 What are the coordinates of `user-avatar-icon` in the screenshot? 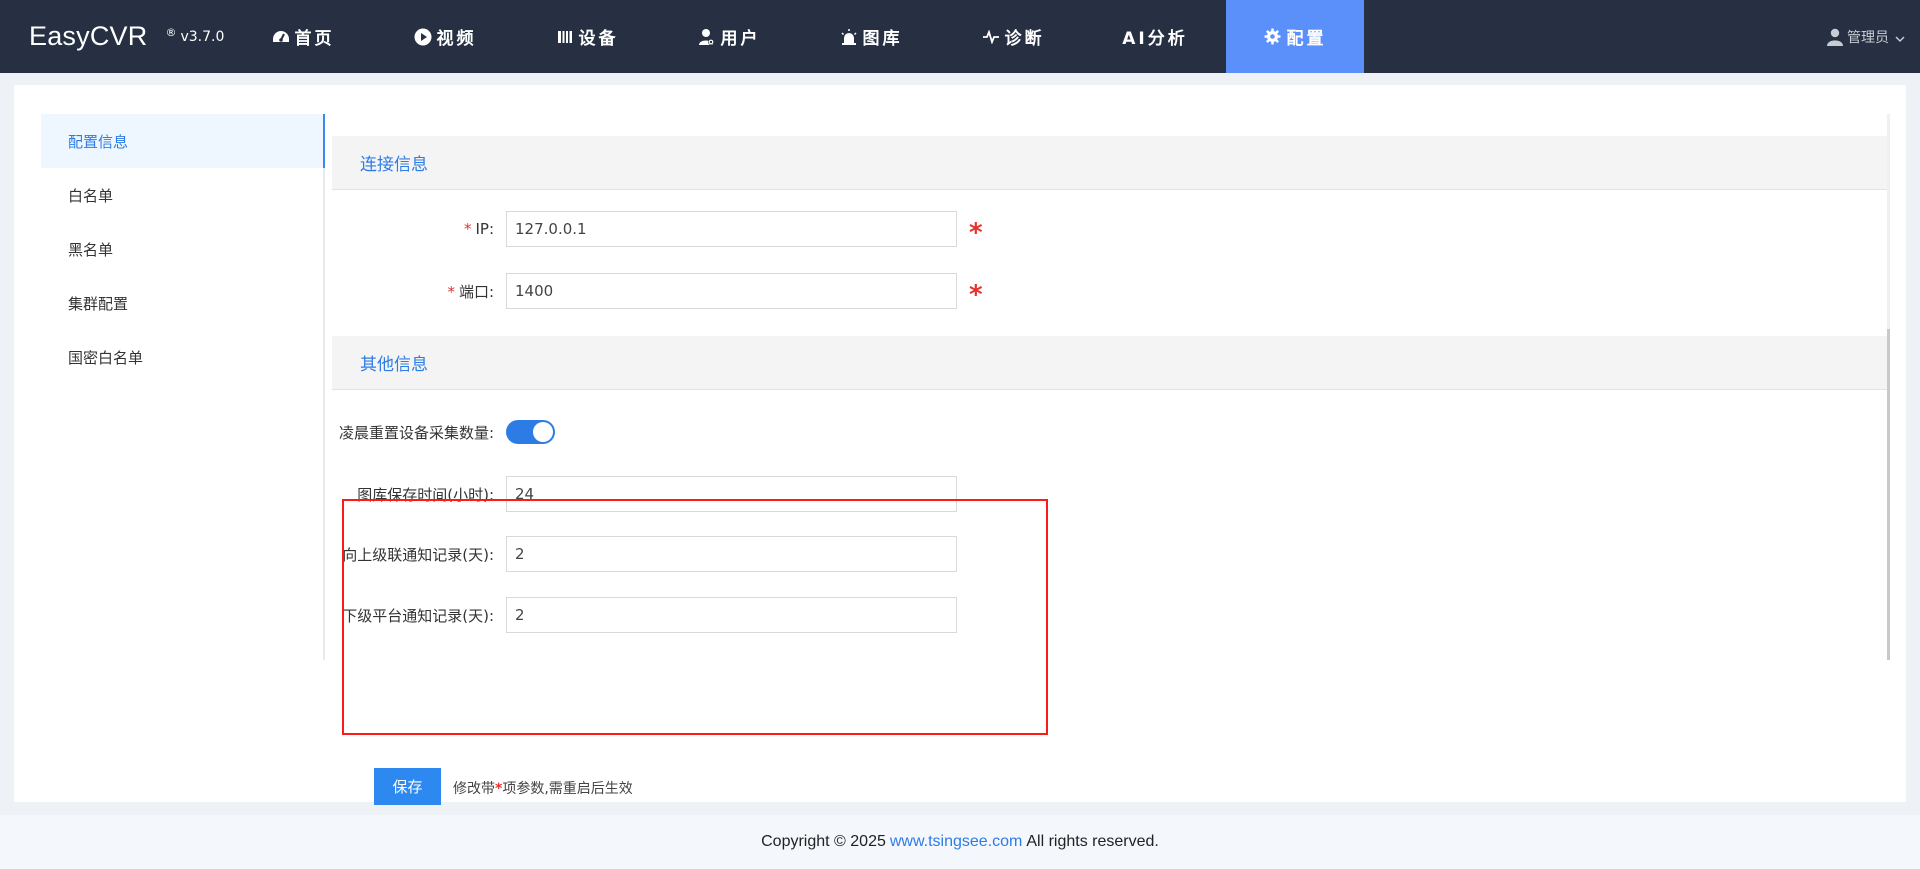 It's located at (1835, 37).